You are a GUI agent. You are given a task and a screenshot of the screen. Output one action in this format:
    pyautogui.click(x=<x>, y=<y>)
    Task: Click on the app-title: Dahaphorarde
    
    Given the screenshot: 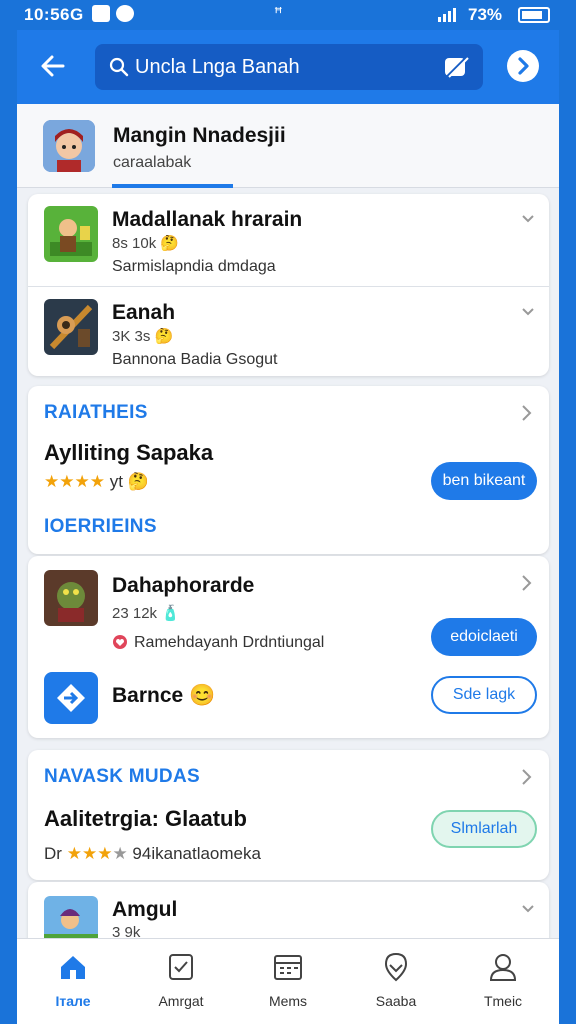 What is the action you would take?
    pyautogui.click(x=183, y=585)
    